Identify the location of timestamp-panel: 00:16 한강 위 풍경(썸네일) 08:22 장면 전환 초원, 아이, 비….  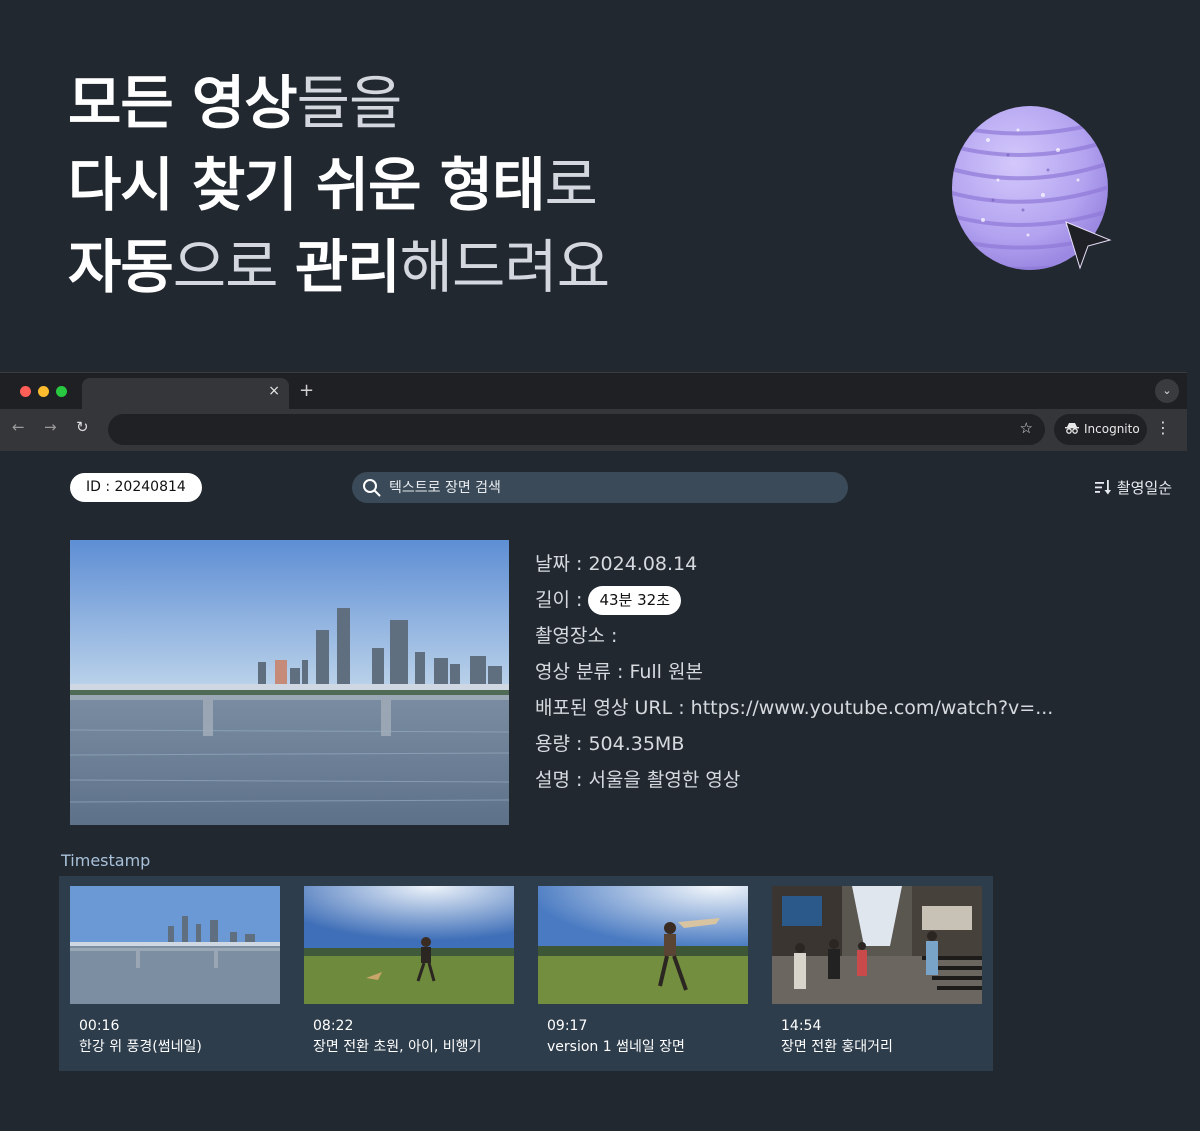
(526, 973).